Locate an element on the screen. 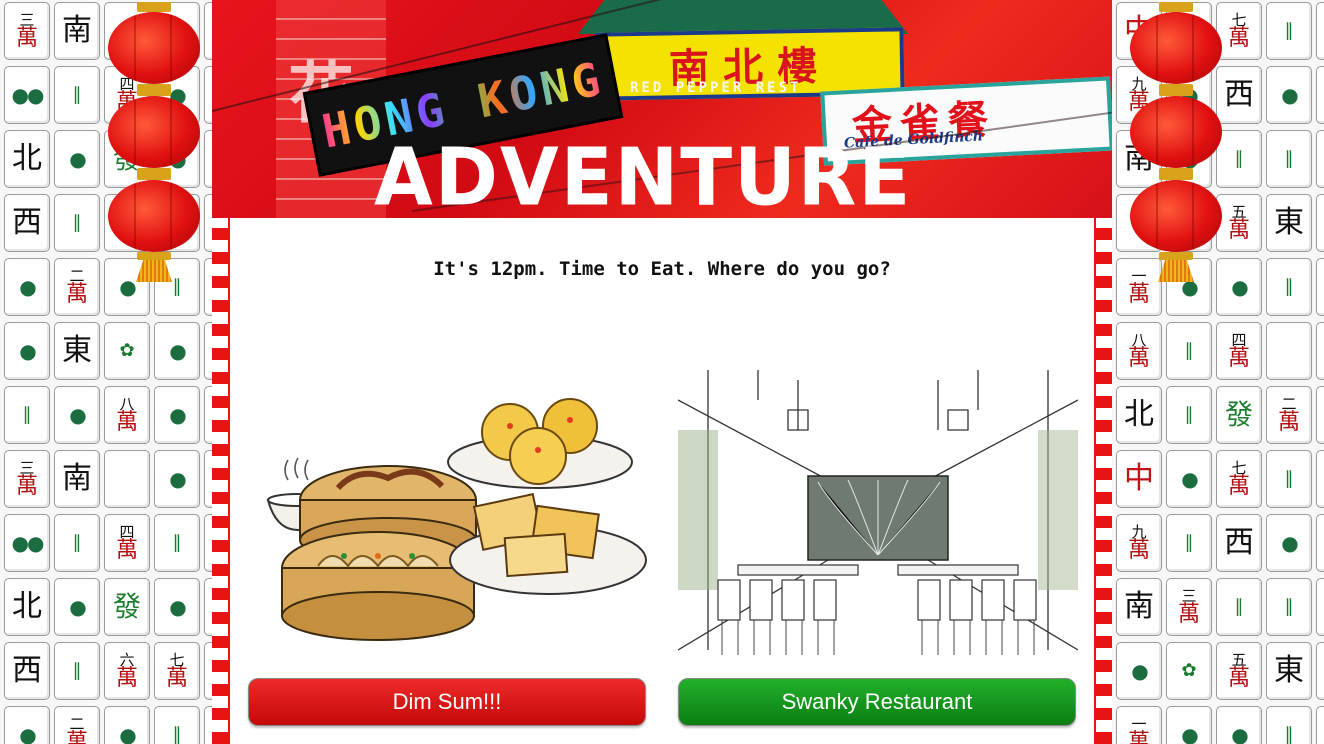 The image size is (1324, 744). mahjong-tile: 七萬 is located at coordinates (1239, 479).